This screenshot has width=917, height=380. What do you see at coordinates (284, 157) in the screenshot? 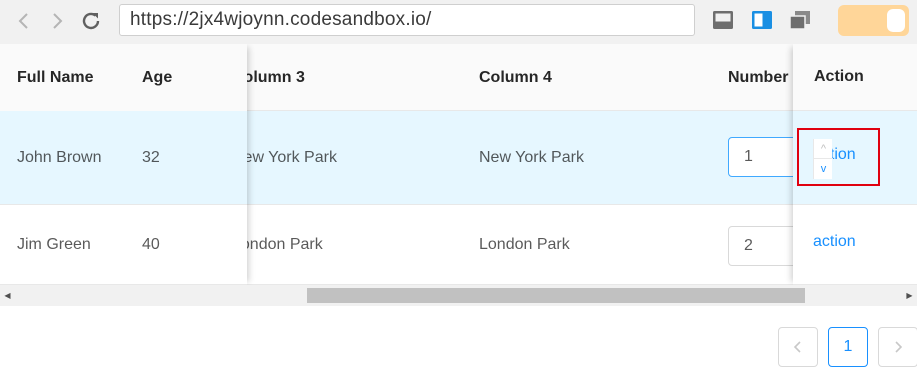
I see `cell-column3: New York Park` at bounding box center [284, 157].